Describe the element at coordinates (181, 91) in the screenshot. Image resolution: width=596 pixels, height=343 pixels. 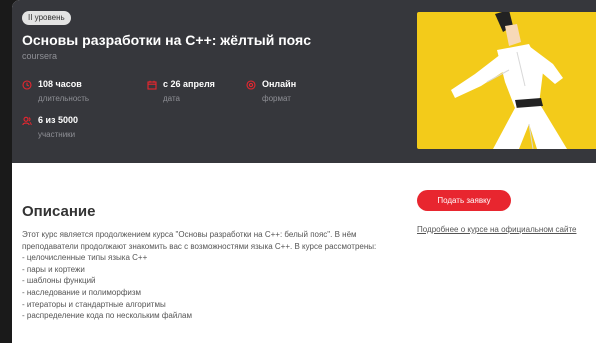
I see `stat-date: с 26 апреля дата` at that location.